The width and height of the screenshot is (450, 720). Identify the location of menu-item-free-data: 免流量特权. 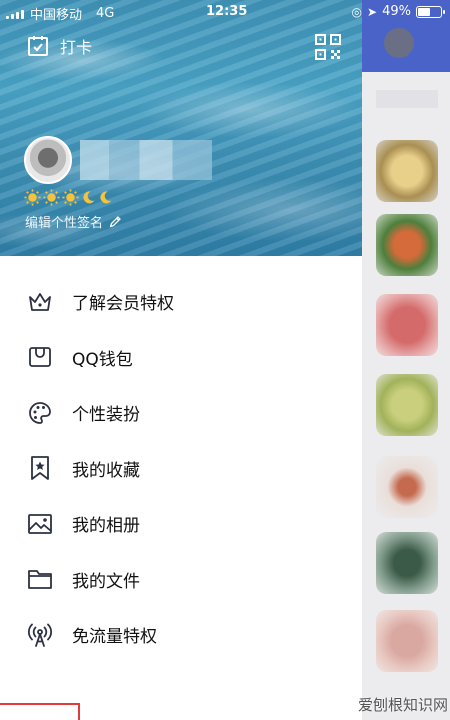
(181, 635).